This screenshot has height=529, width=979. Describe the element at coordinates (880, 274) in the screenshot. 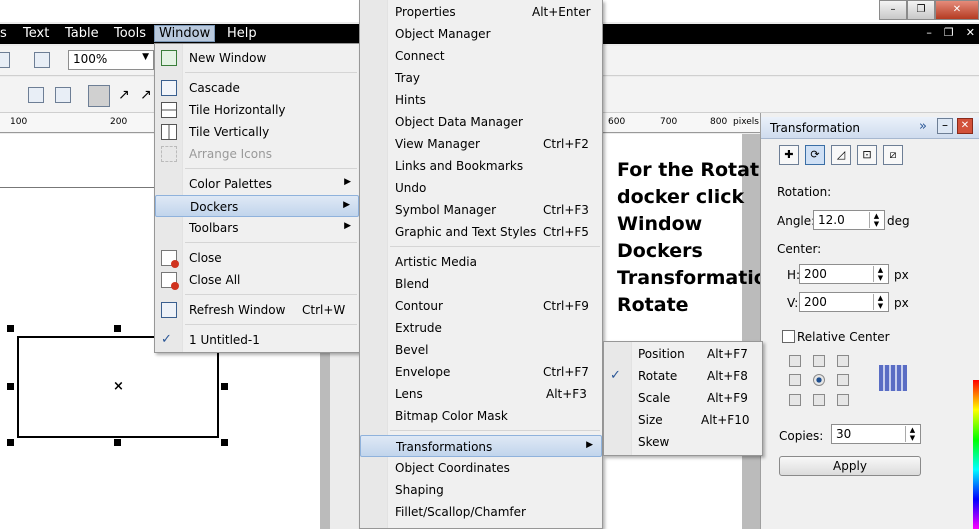

I see `h-spinner-icon: ▲ ▼` at that location.